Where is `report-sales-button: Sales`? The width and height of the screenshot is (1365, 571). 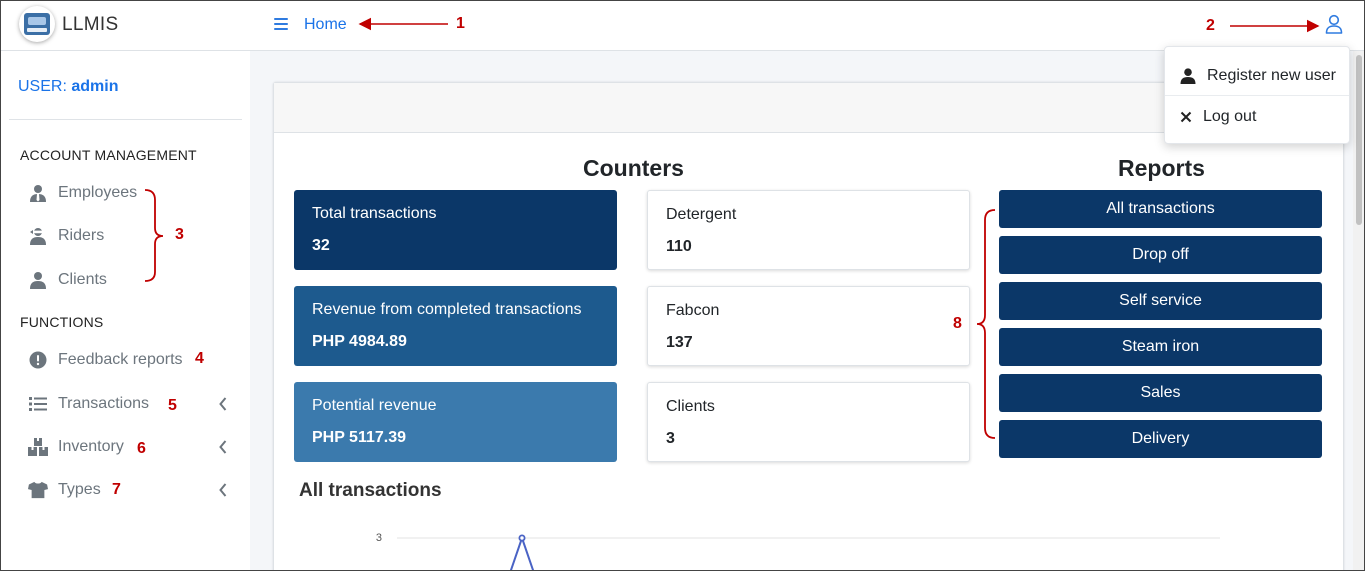 report-sales-button: Sales is located at coordinates (1160, 393).